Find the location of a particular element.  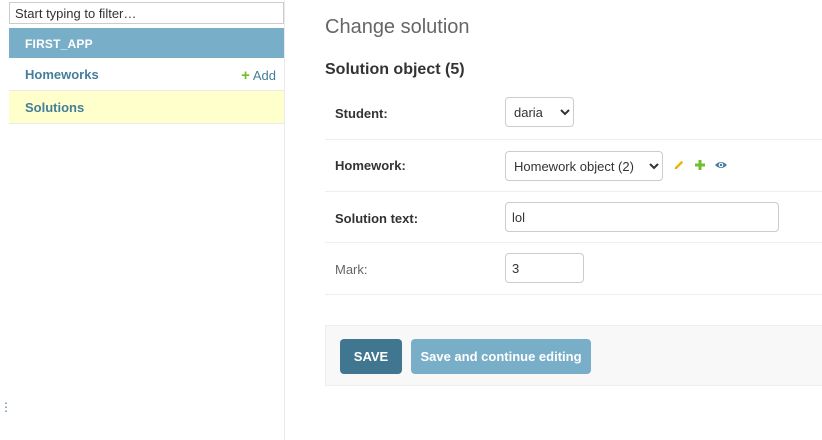

save-button: SAVE is located at coordinates (371, 356).